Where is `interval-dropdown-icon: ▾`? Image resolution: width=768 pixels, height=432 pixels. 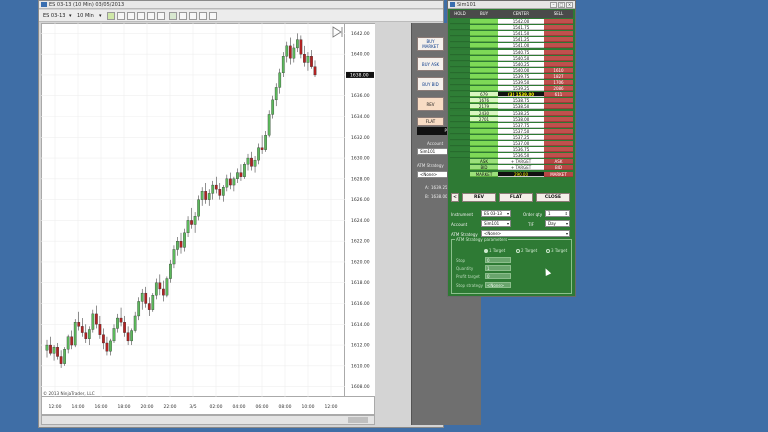 interval-dropdown-icon: ▾ is located at coordinates (100, 16).